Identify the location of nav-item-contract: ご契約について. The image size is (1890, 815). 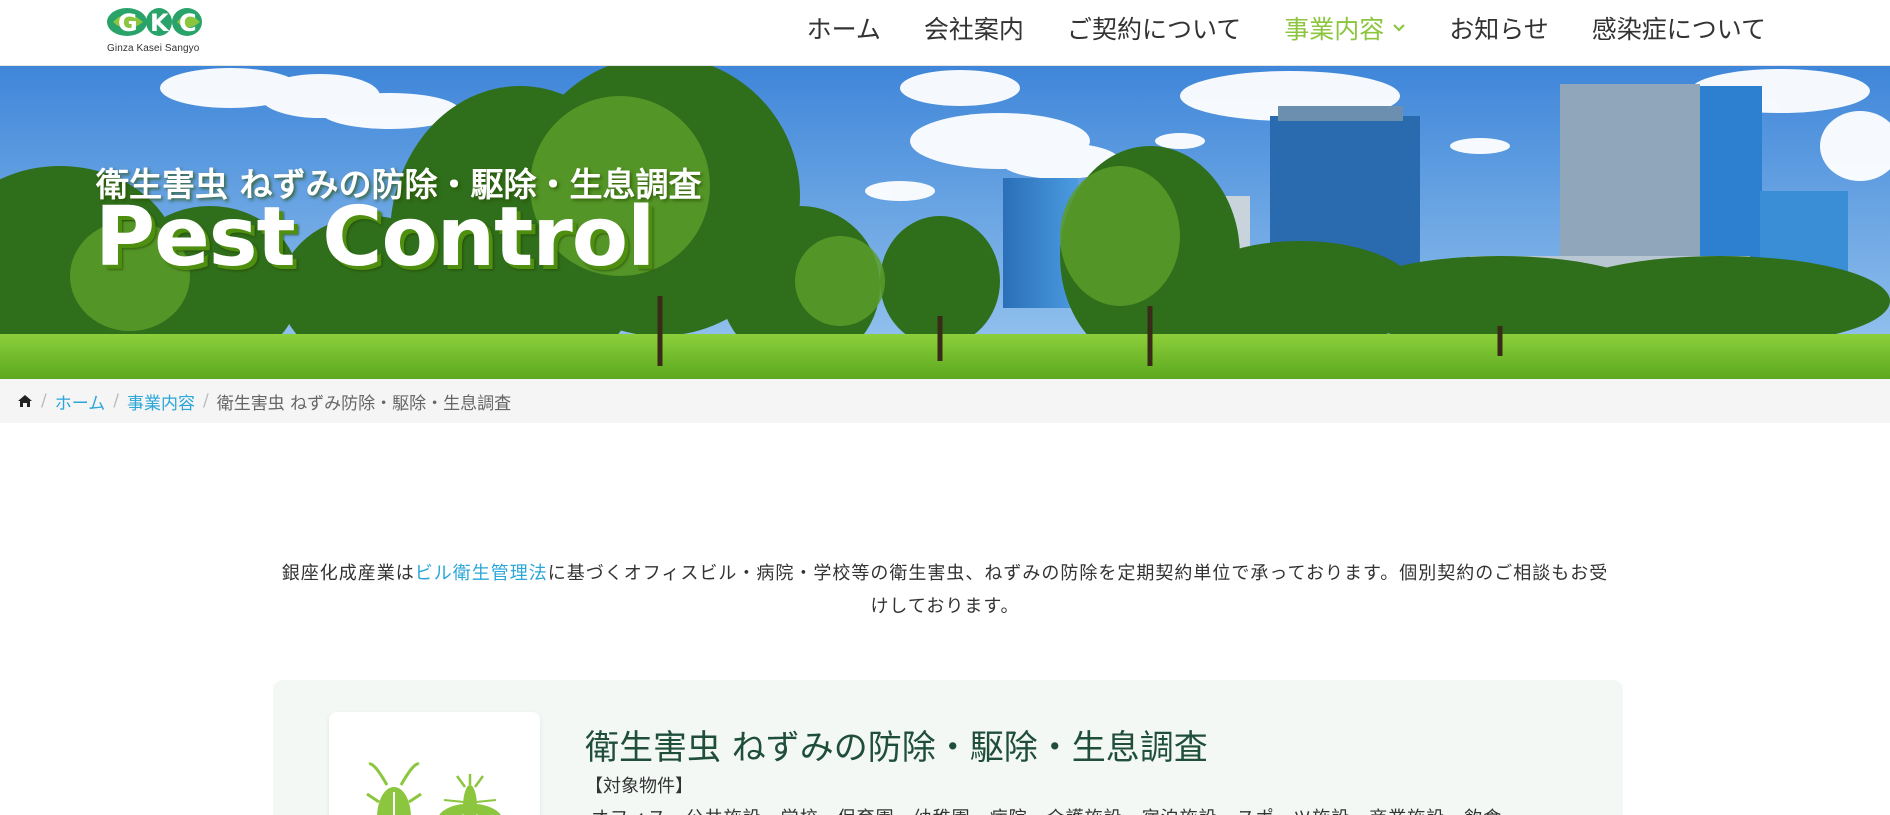
(1154, 28).